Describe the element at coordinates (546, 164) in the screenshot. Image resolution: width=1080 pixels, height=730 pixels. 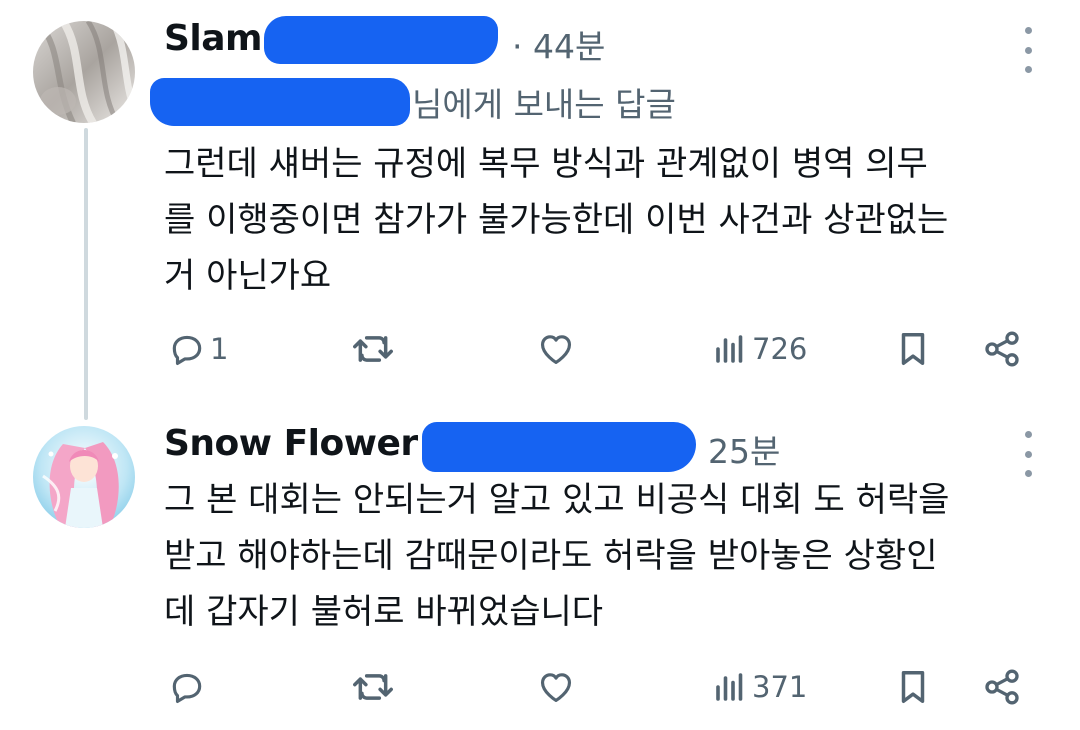
I see `post-text-line: 그런데 섀버는 규정에 복무 방식과 관계없이 병역 의무` at that location.